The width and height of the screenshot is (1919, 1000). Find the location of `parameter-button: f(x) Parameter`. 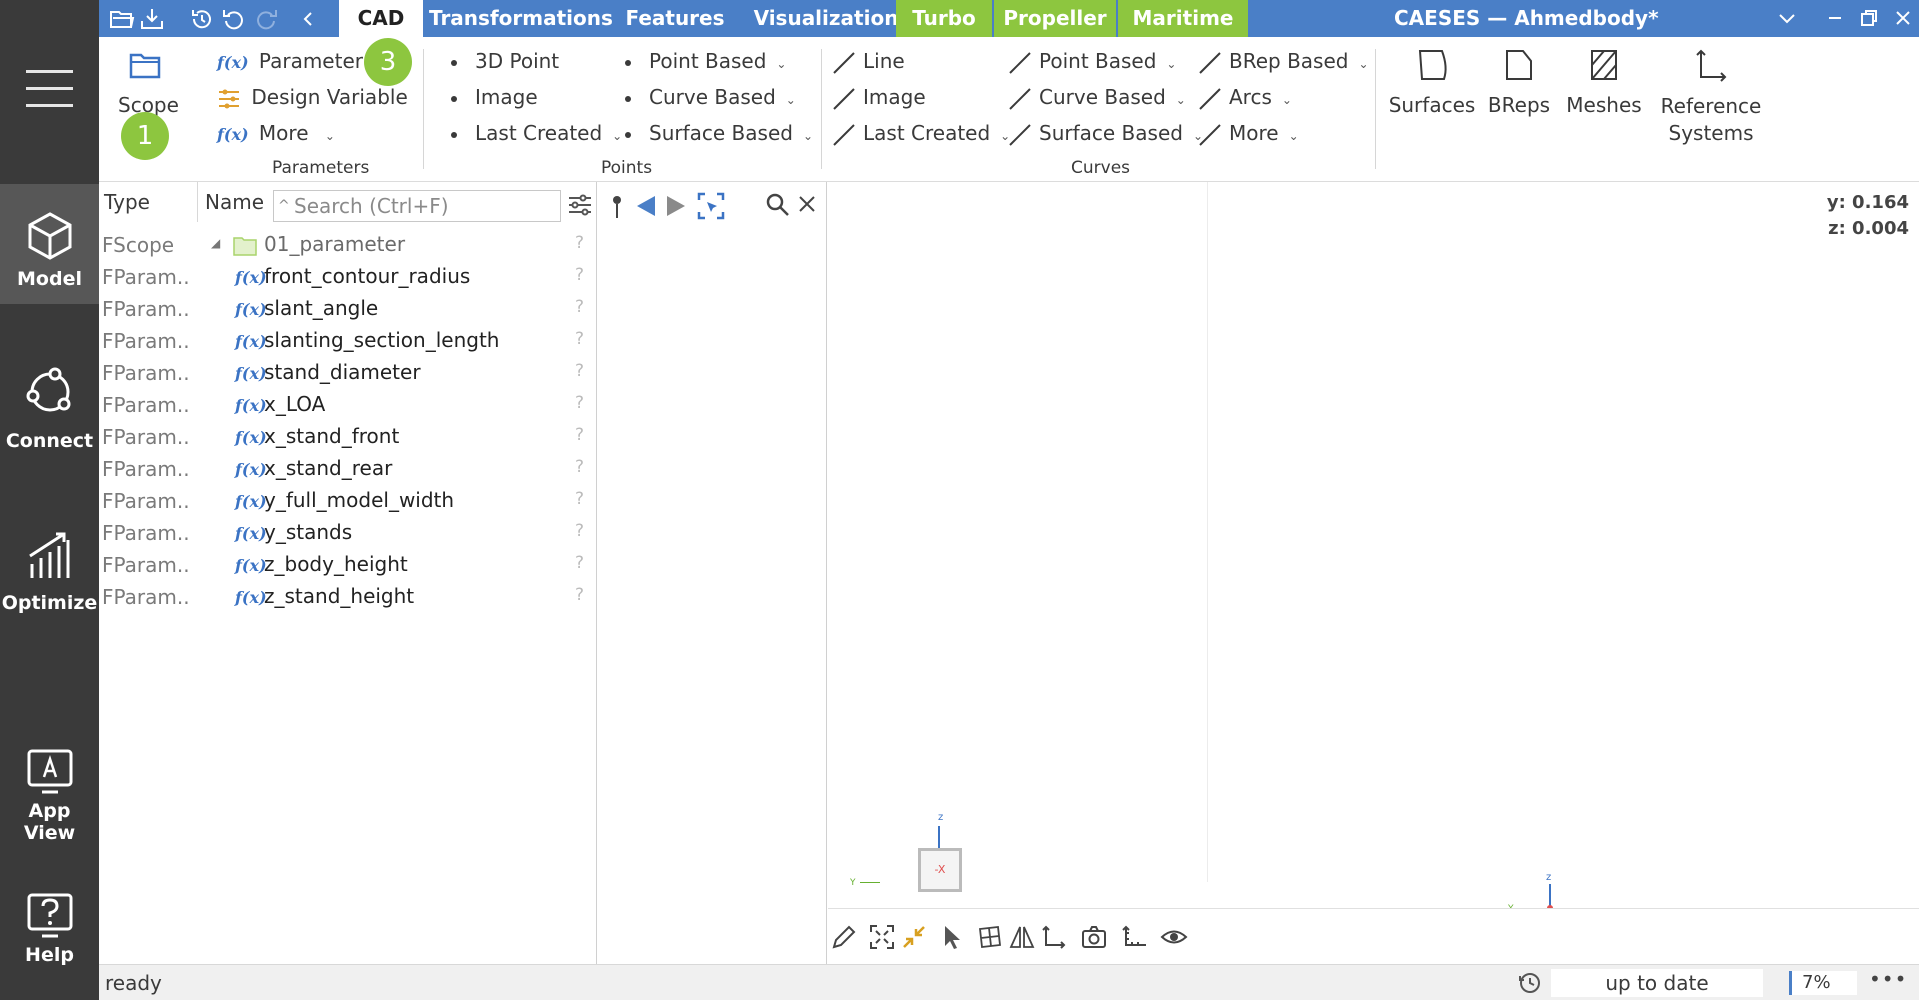

parameter-button: f(x) Parameter is located at coordinates (290, 61).